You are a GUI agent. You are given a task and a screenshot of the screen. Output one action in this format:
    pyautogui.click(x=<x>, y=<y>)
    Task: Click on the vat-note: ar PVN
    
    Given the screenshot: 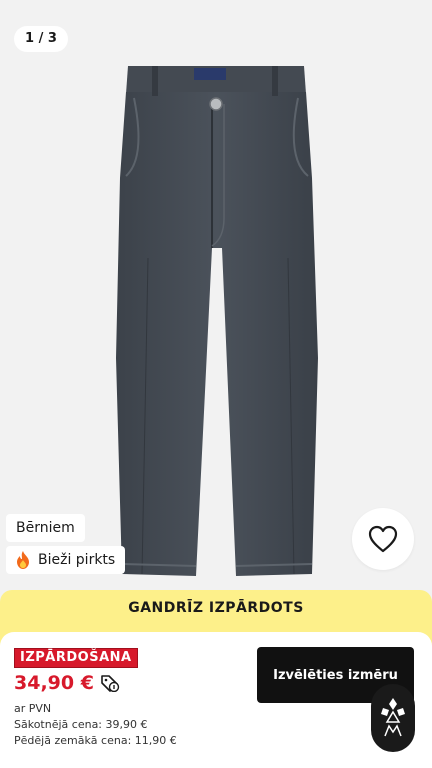 What is the action you would take?
    pyautogui.click(x=33, y=708)
    